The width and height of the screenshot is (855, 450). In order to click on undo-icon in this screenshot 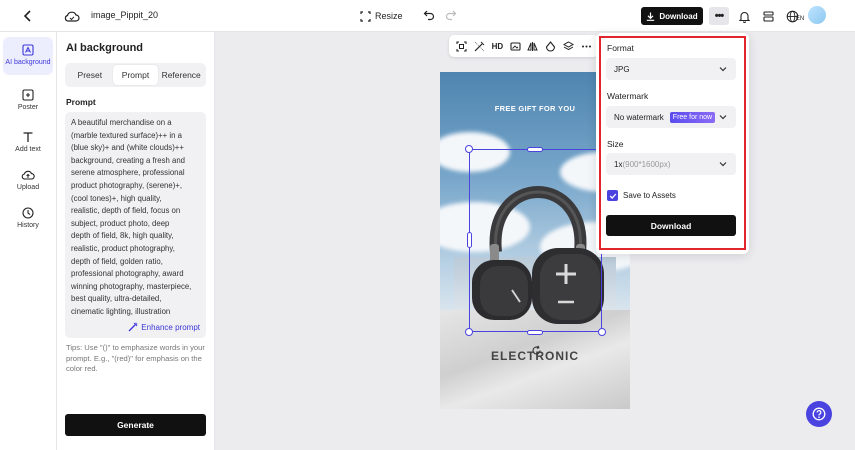, I will do `click(429, 15)`.